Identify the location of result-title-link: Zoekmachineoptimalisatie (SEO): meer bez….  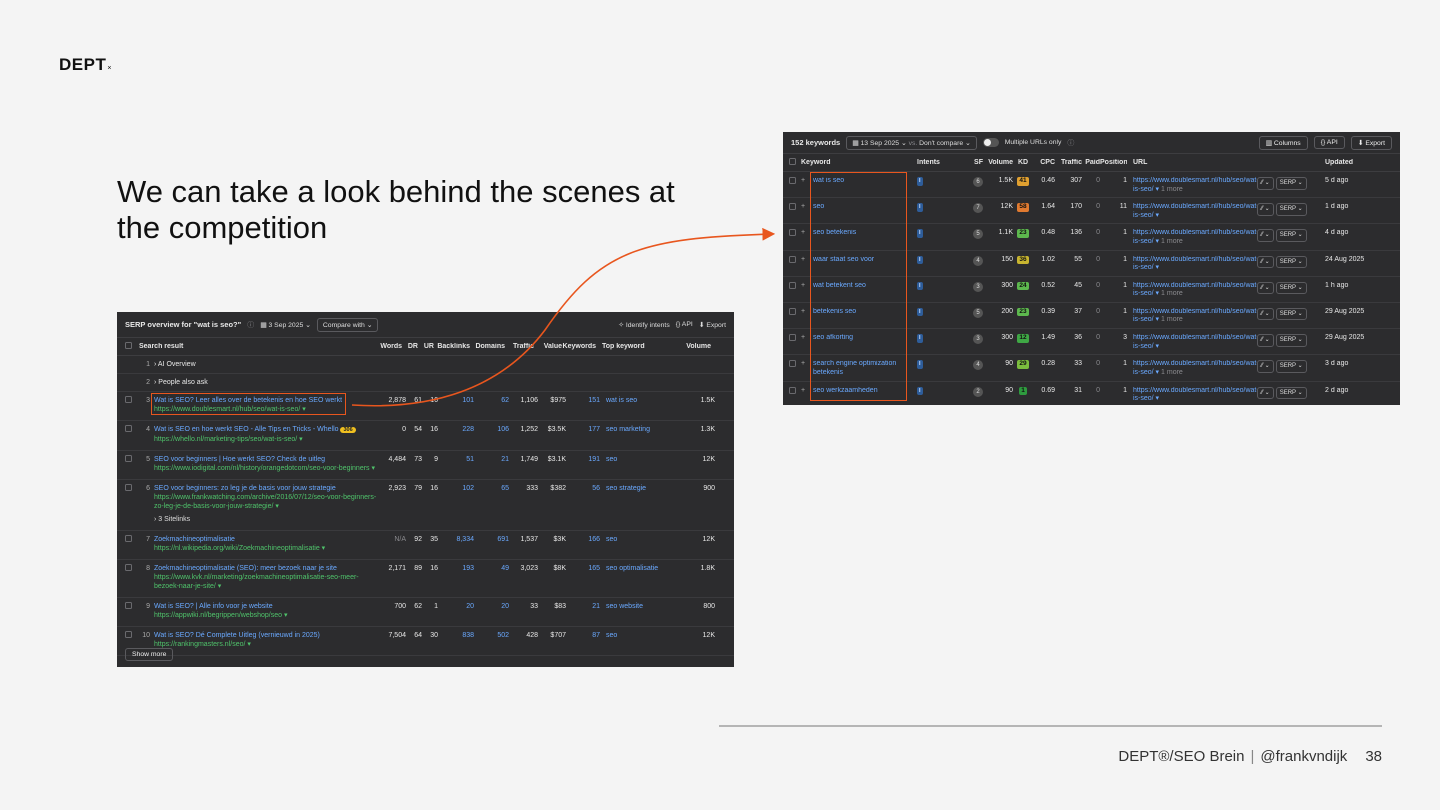
(245, 568).